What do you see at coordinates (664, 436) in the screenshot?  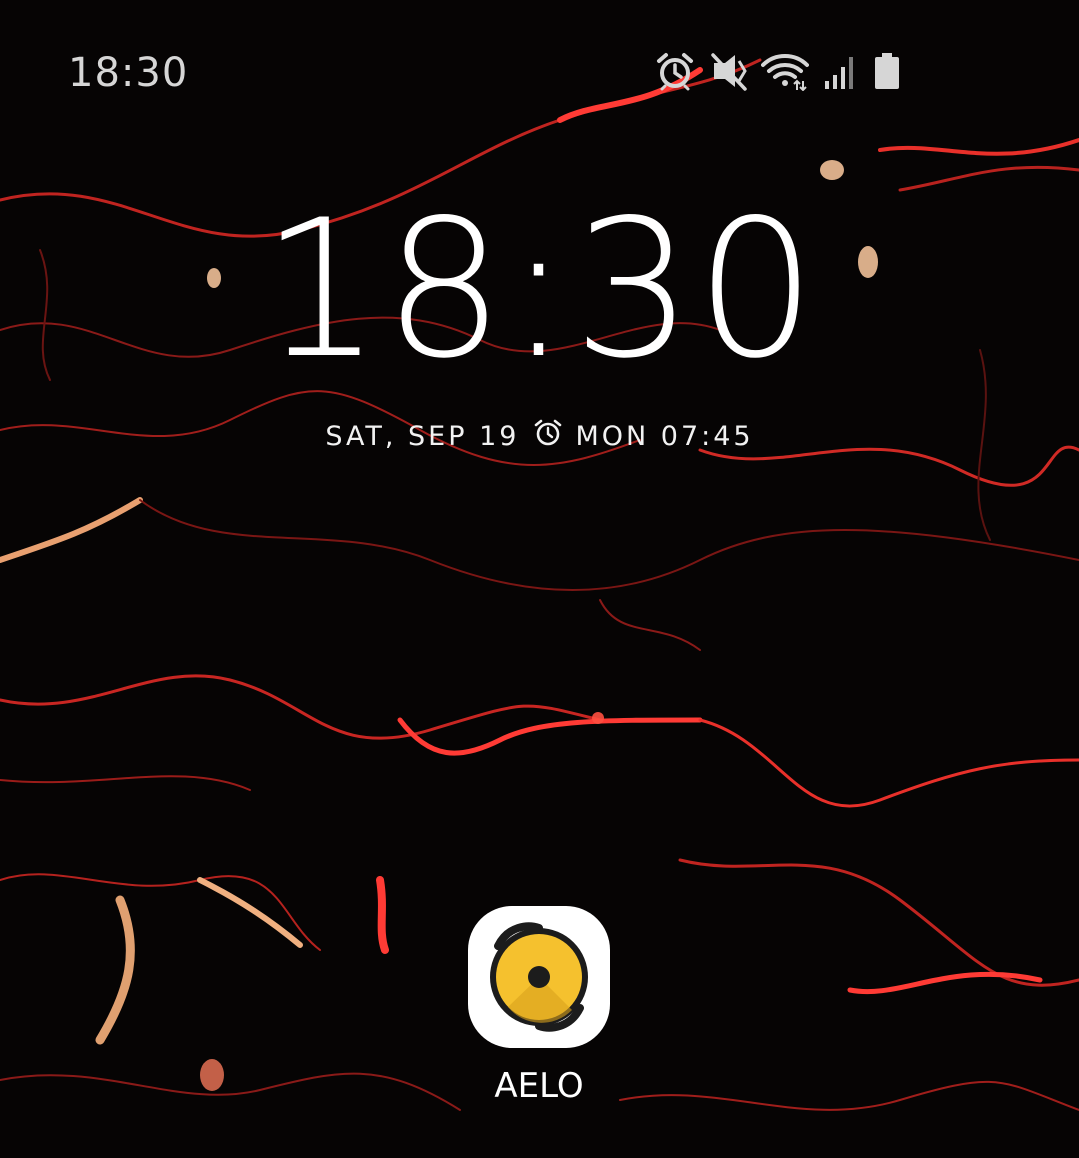 I see `next-alarm-text: MON 07:45` at bounding box center [664, 436].